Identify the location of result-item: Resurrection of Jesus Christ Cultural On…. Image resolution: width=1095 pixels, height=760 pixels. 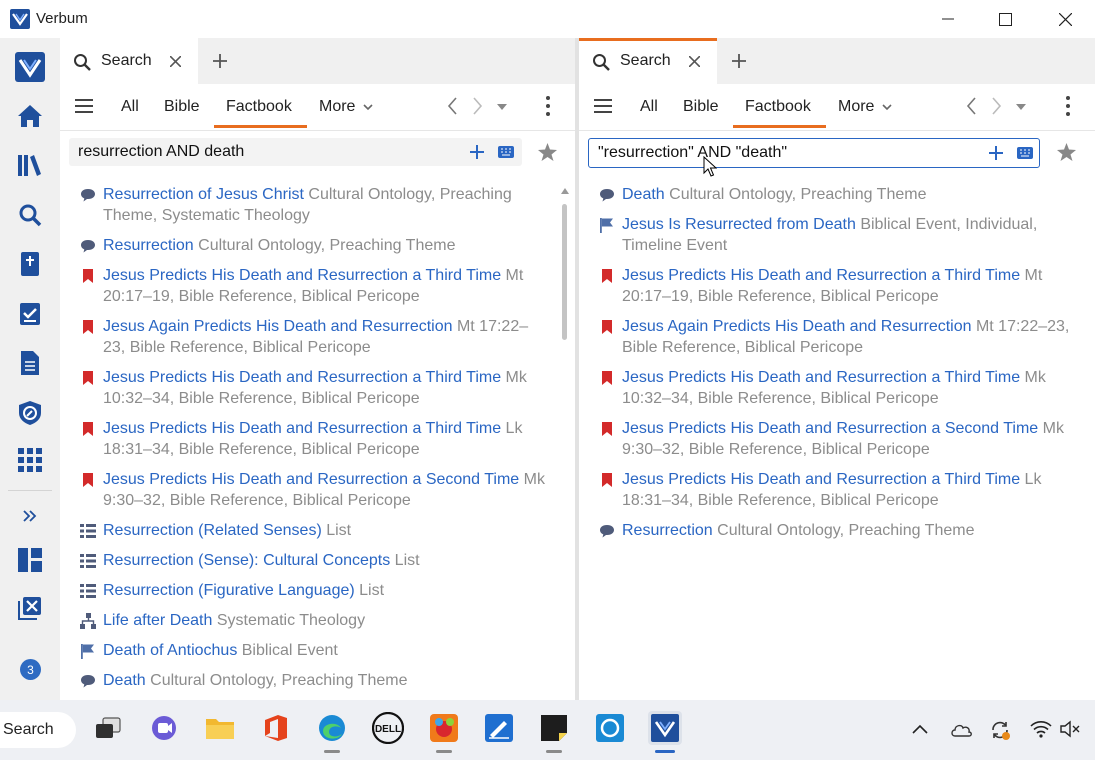
(313, 205).